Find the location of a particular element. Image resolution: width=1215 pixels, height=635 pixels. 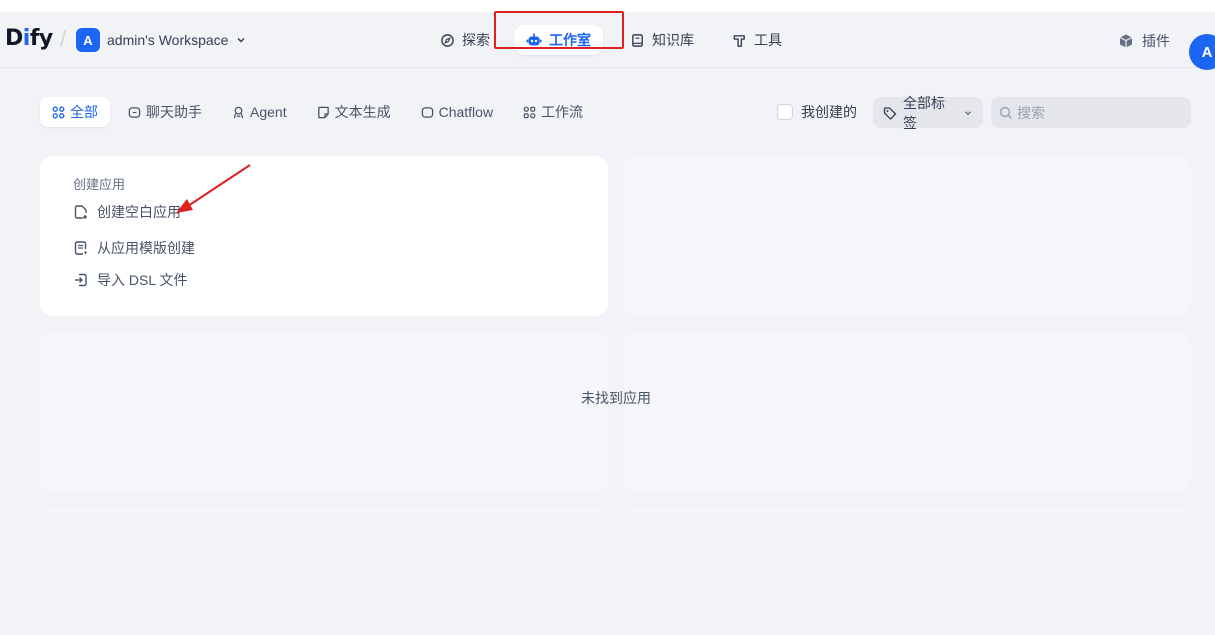

nav-tools: 工具 is located at coordinates (757, 40).